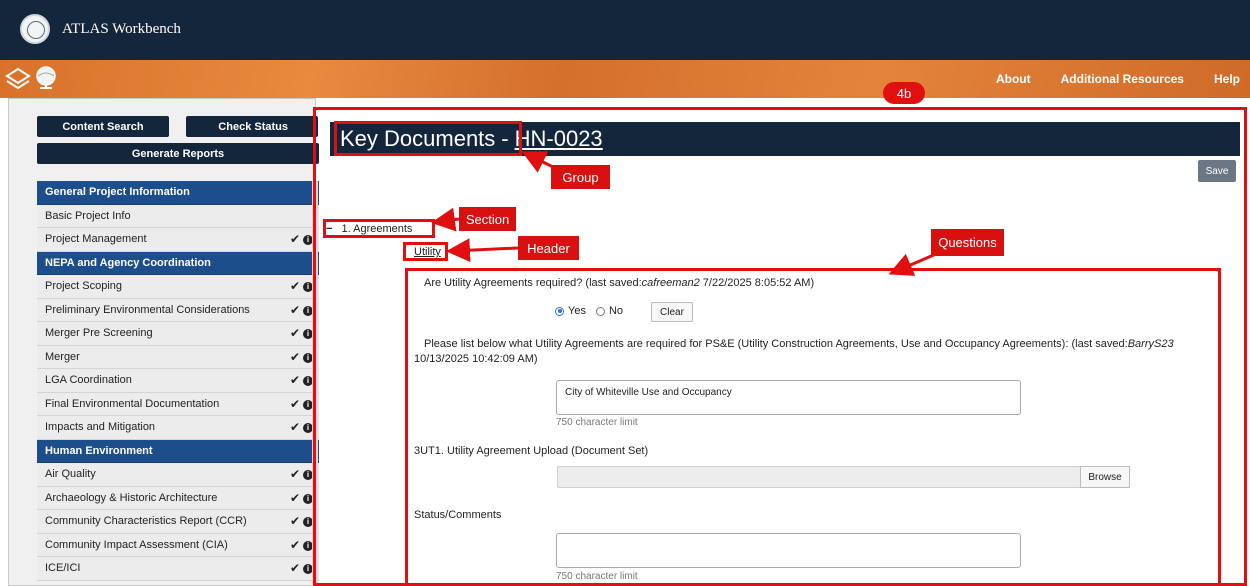 This screenshot has height=586, width=1250. What do you see at coordinates (482, 250) in the screenshot?
I see `arrow-header` at bounding box center [482, 250].